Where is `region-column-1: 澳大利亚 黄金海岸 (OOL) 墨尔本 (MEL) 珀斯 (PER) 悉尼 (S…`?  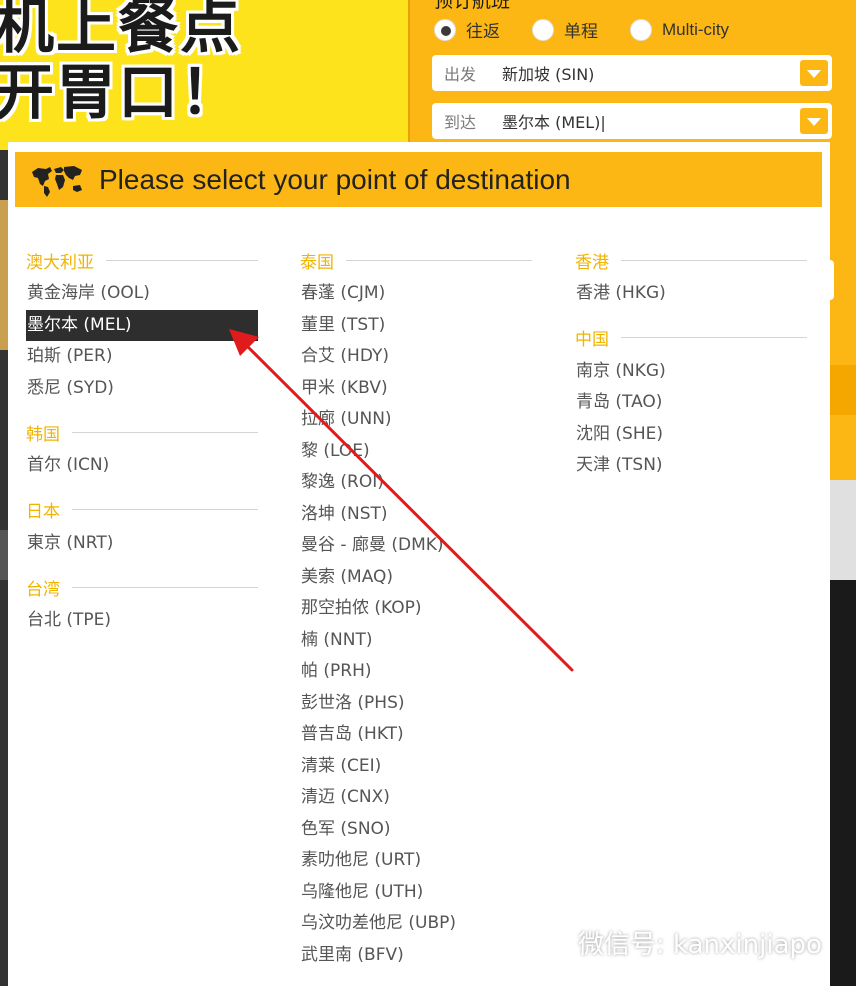
region-column-1: 澳大利亚 黄金海岸 (OOL) 墨尔本 (MEL) 珀斯 (PER) 悉尼 (S… is located at coordinates (142, 441).